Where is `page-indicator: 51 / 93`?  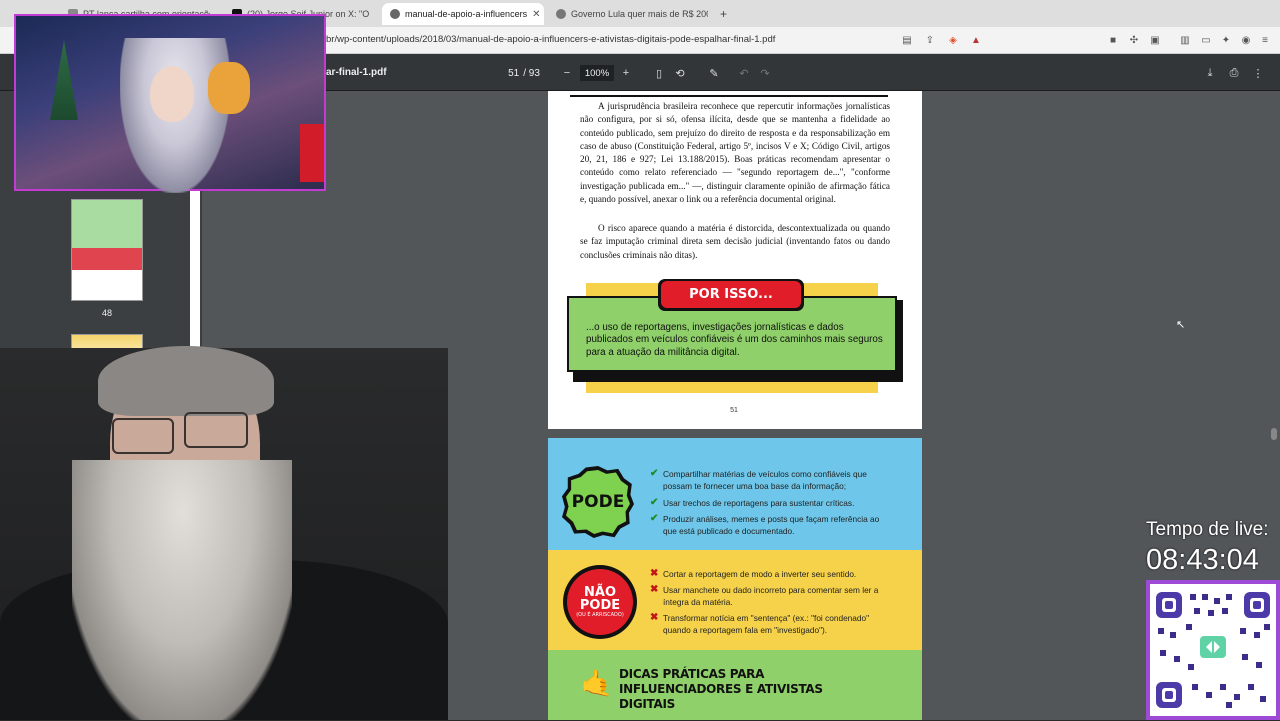
page-indicator: 51 / 93 is located at coordinates (524, 73).